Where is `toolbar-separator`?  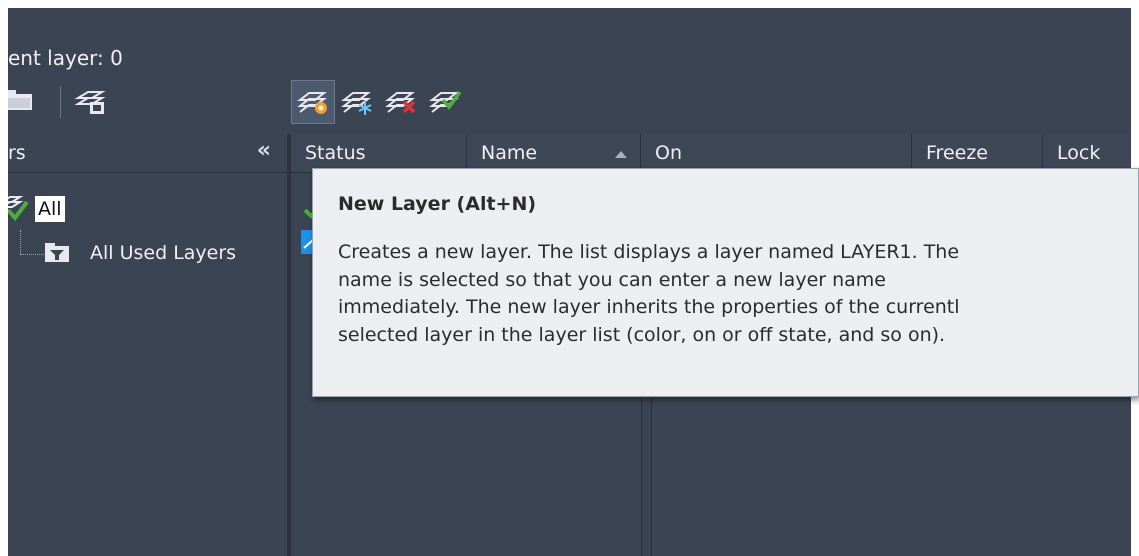
toolbar-separator is located at coordinates (60, 102).